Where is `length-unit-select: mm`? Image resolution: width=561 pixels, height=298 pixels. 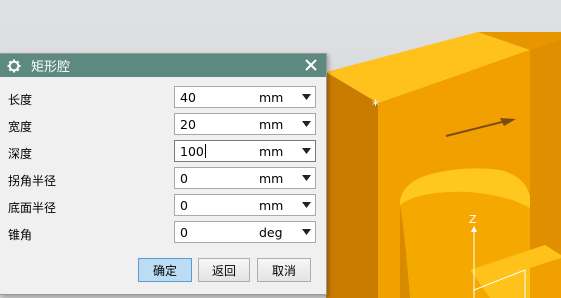
length-unit-select: mm is located at coordinates (286, 98).